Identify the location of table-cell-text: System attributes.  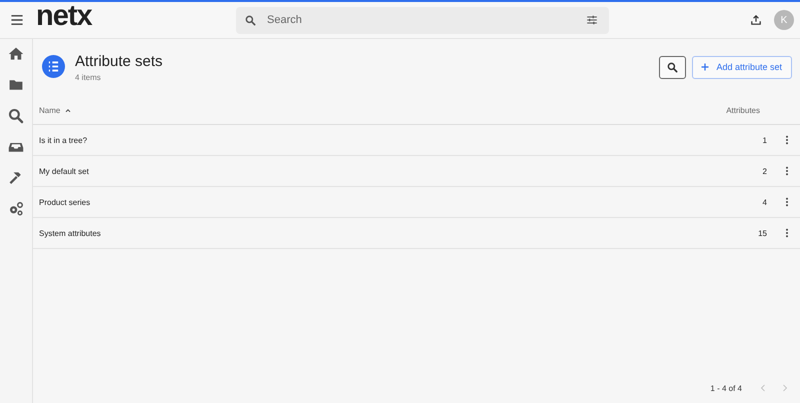
(70, 233).